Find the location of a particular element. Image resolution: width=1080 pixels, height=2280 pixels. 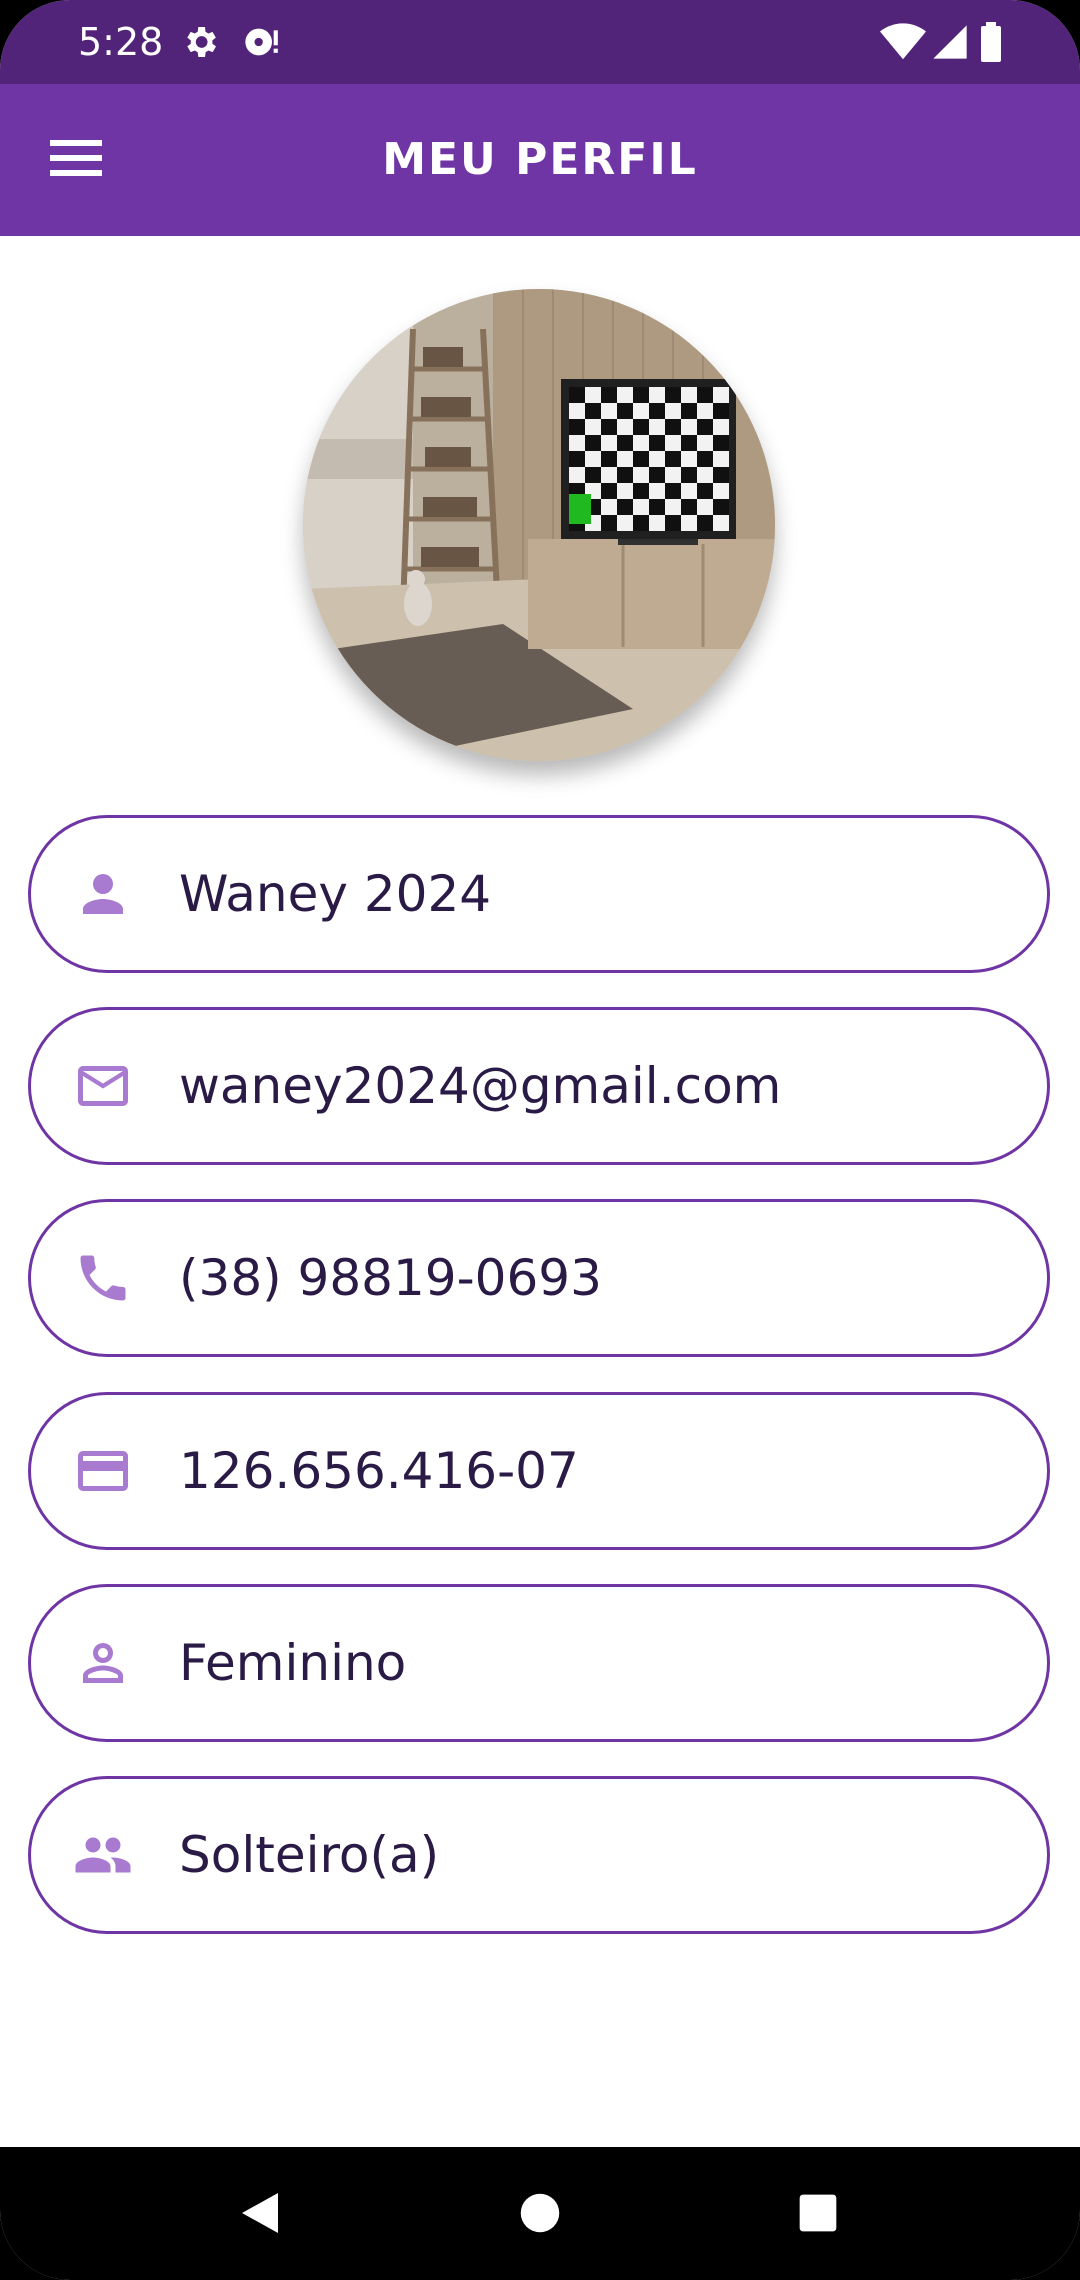

page-title: MEU PERFIL is located at coordinates (540, 159).